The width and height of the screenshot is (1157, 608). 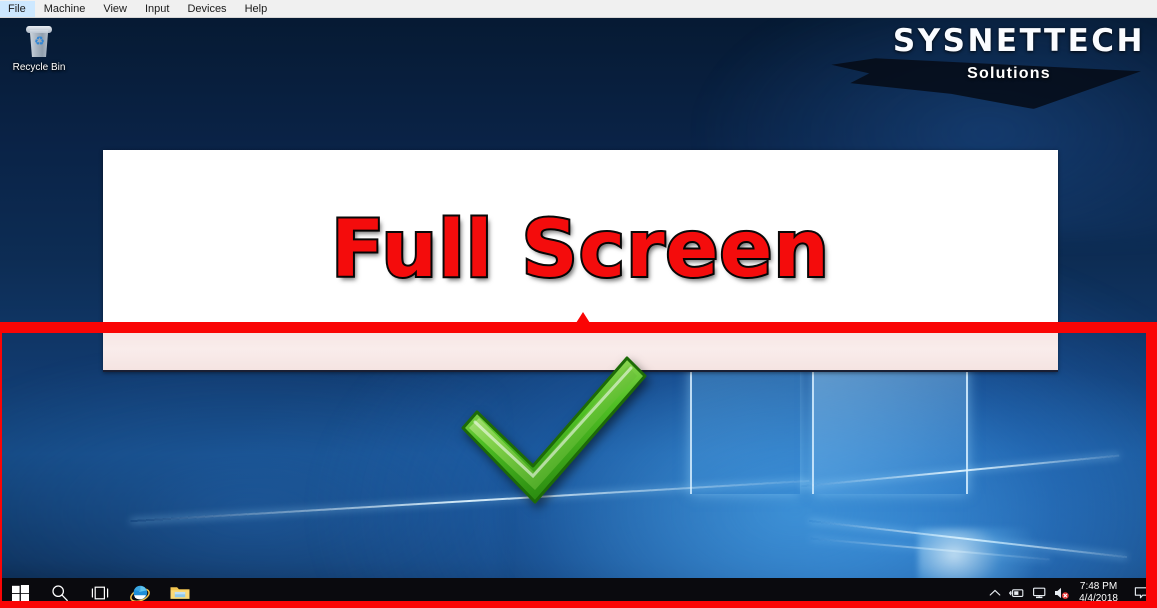 I want to click on green-checkmark-icon, so click(x=554, y=430).